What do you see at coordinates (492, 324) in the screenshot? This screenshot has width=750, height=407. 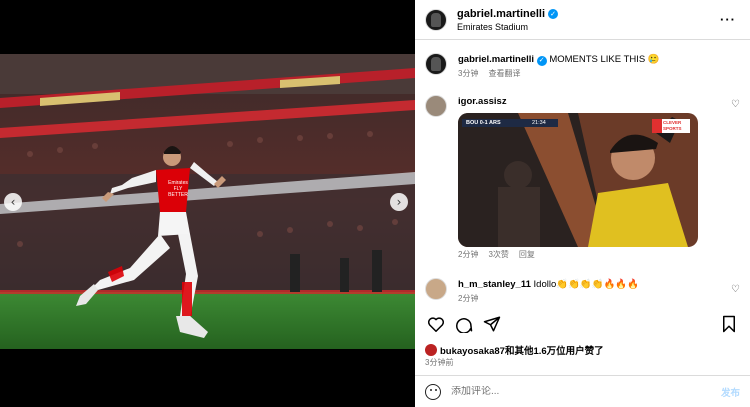 I see `share-icon` at bounding box center [492, 324].